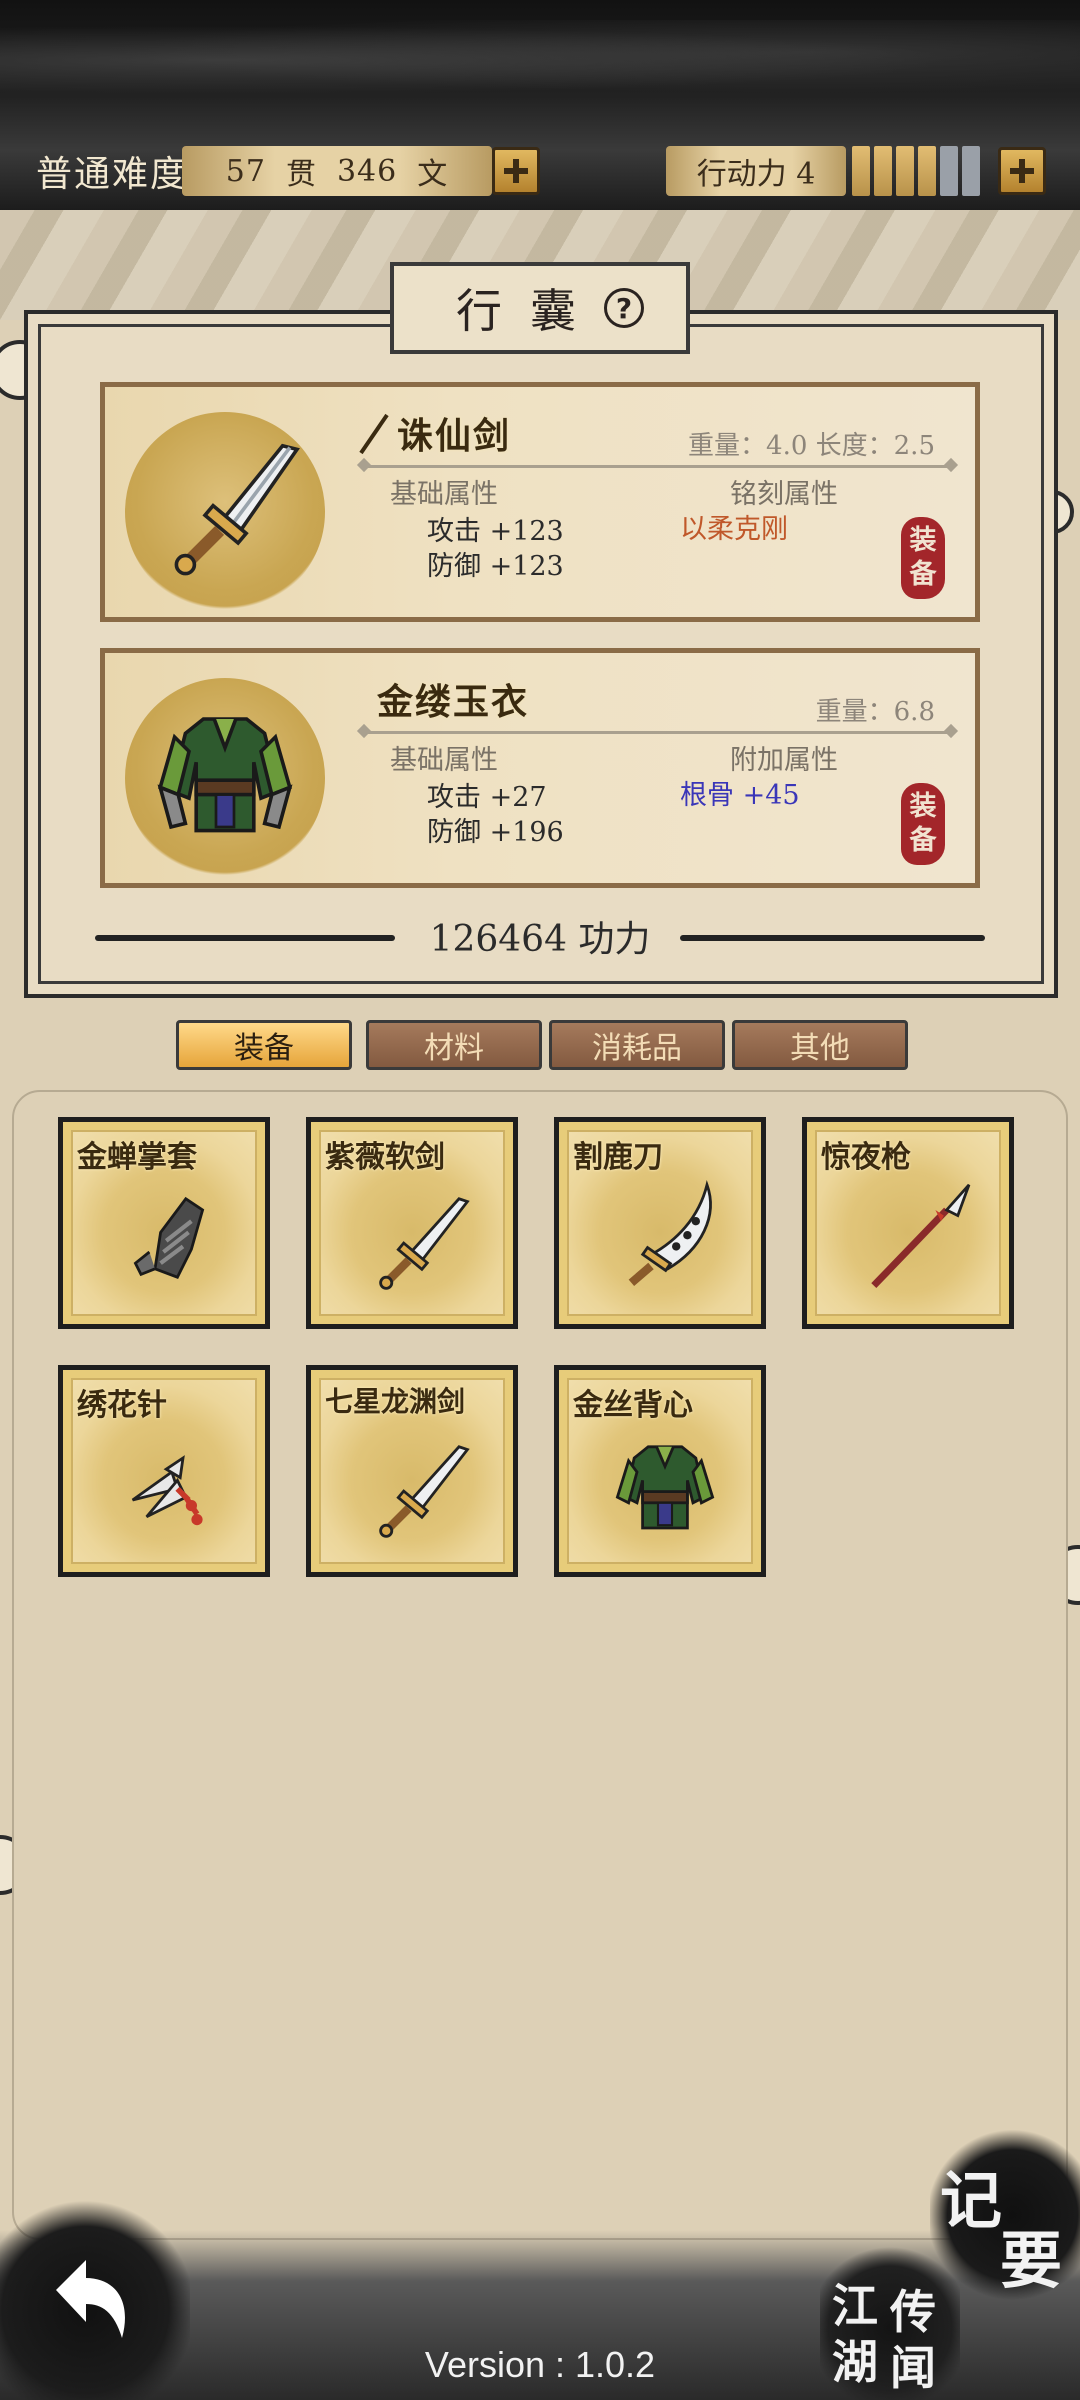 This screenshot has height=2400, width=1080. Describe the element at coordinates (832, 938) in the screenshot. I see `power-divider-right` at that location.